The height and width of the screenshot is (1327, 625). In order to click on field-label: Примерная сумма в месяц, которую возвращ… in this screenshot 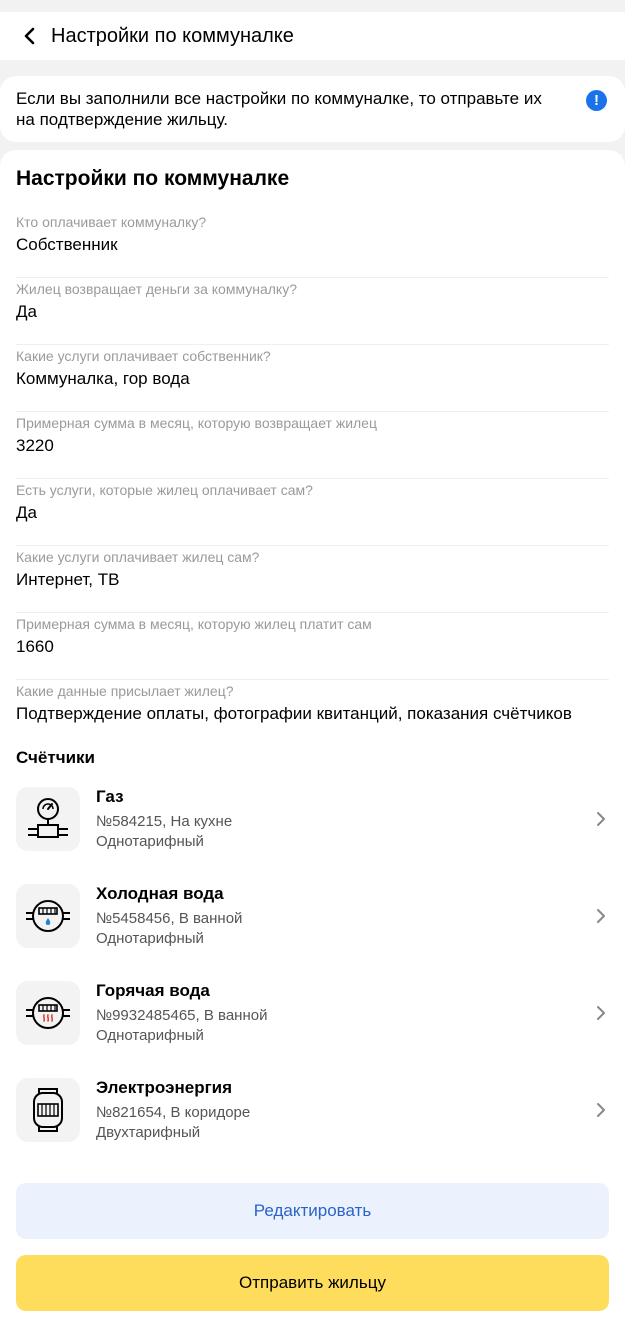, I will do `click(196, 423)`.